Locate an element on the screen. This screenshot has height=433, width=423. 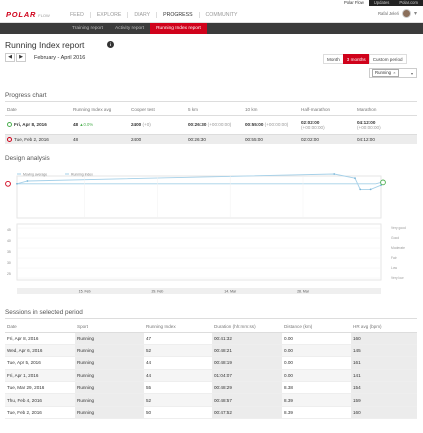
progress-cell-date: Fri, Apr 8, 2016 is located at coordinates (38, 125).